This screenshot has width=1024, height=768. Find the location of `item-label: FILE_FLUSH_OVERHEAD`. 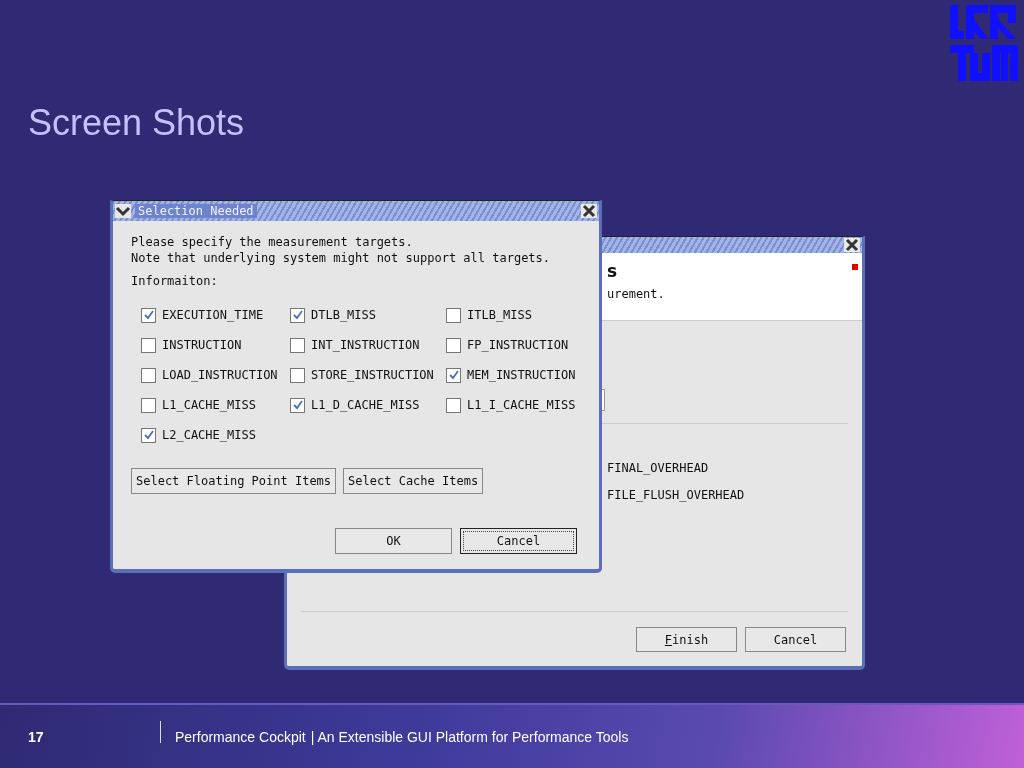

item-label: FILE_FLUSH_OVERHEAD is located at coordinates (676, 495).